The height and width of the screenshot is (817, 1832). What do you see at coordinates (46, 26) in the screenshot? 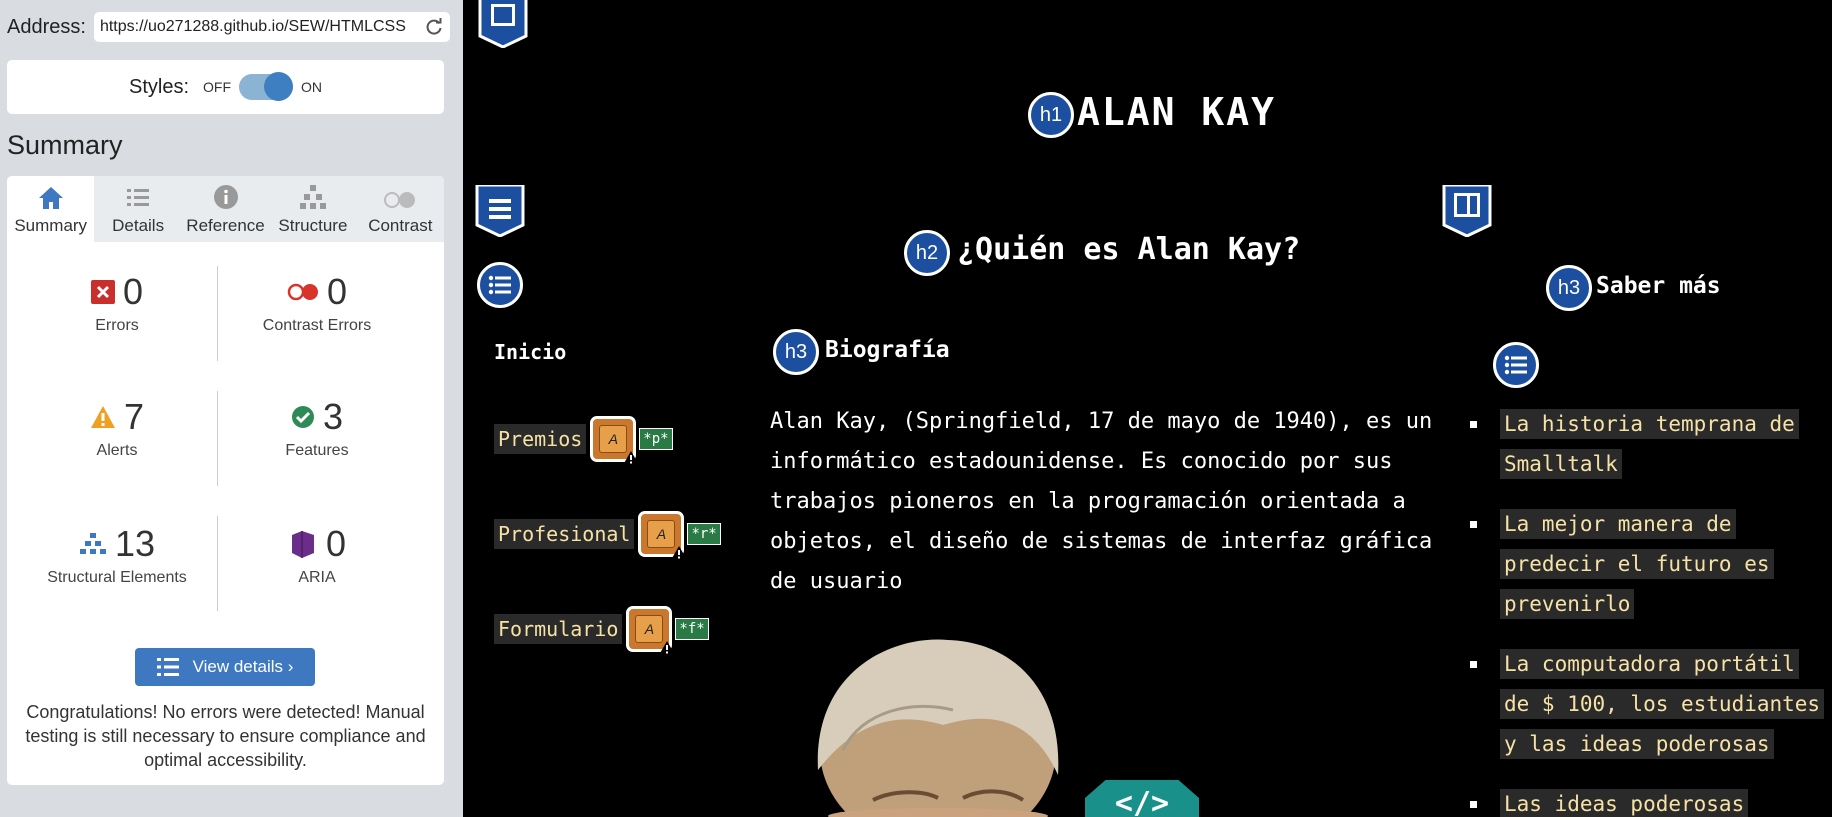
I see `address-label: Address:` at bounding box center [46, 26].